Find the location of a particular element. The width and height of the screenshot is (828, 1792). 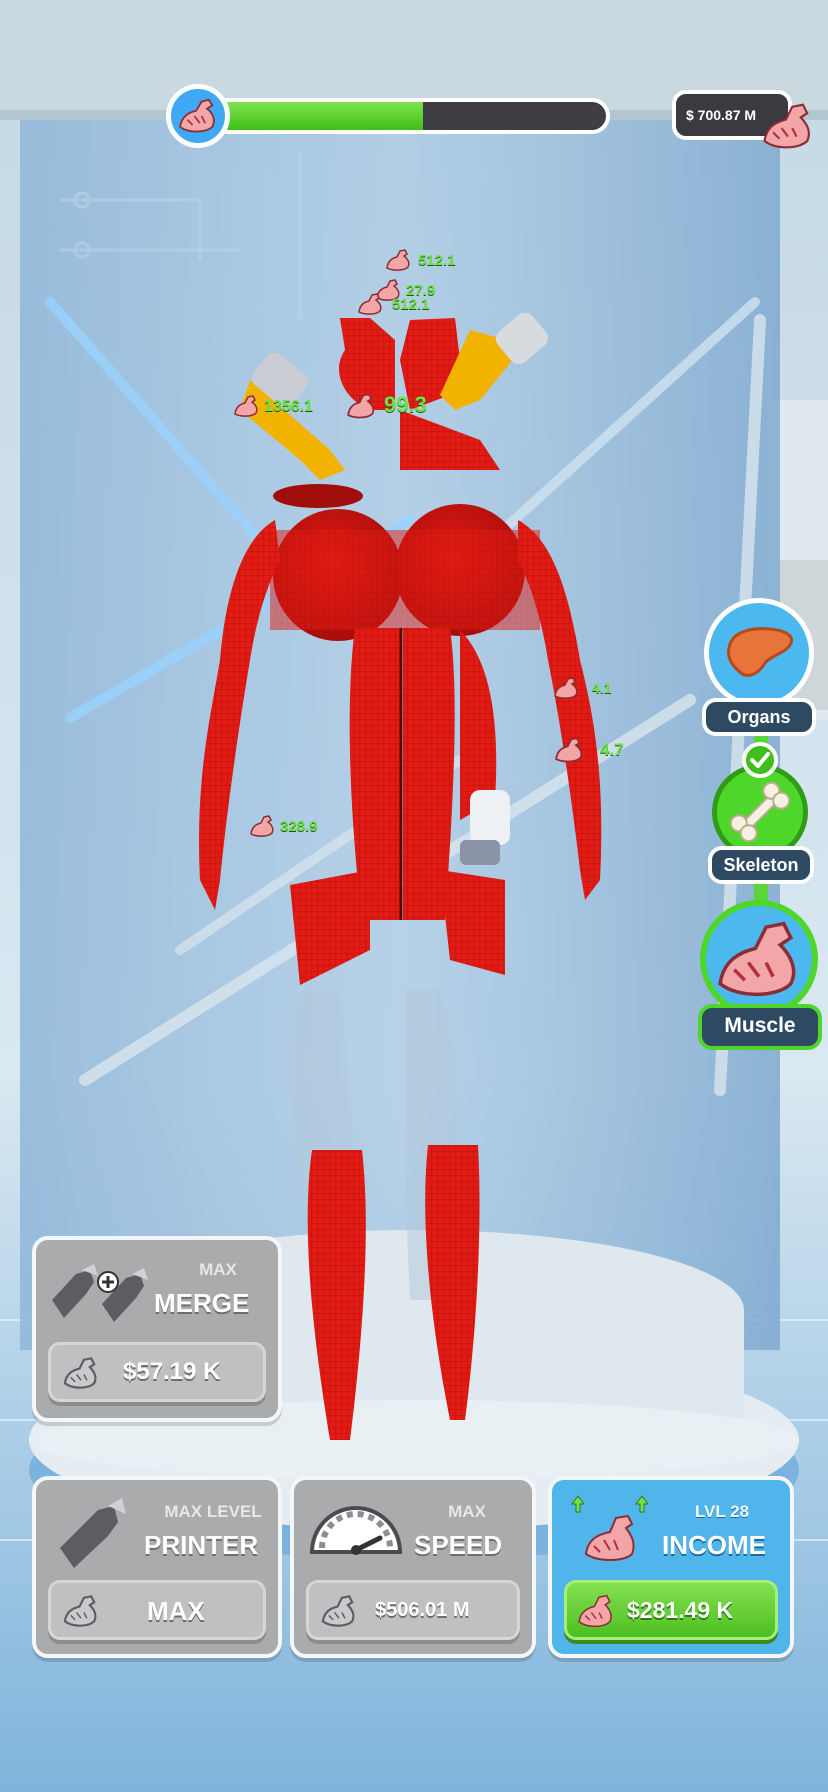

progress-track is located at coordinates (403, 116).